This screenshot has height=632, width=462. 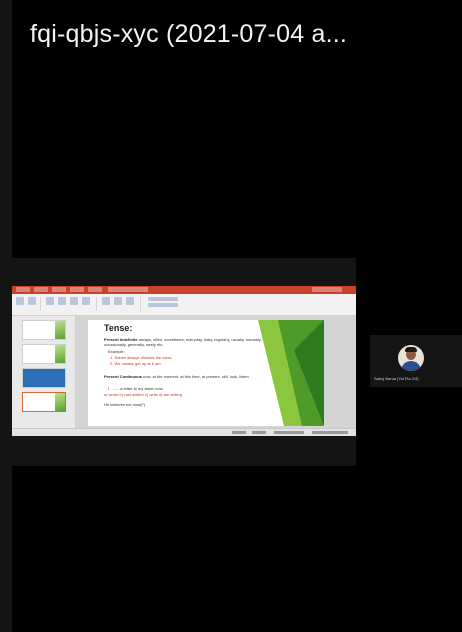 I want to click on ribbon-toolbar, so click(x=184, y=305).